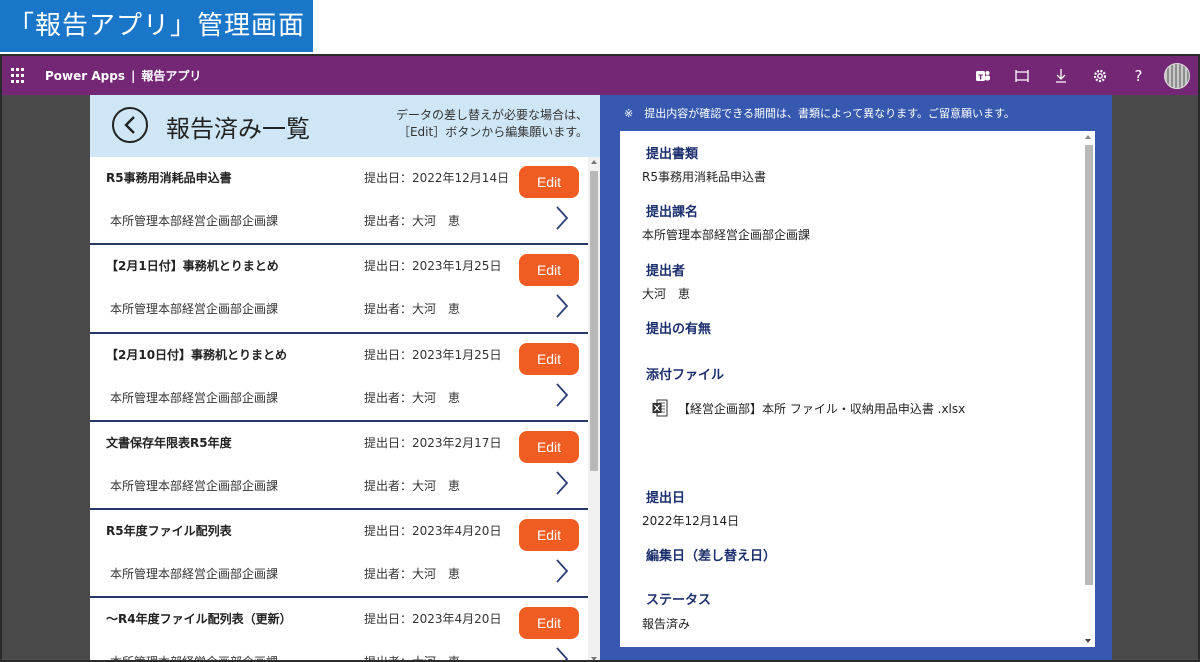  Describe the element at coordinates (192, 266) in the screenshot. I see `item-title: 【2月1日付】事務机とりまとめ` at that location.